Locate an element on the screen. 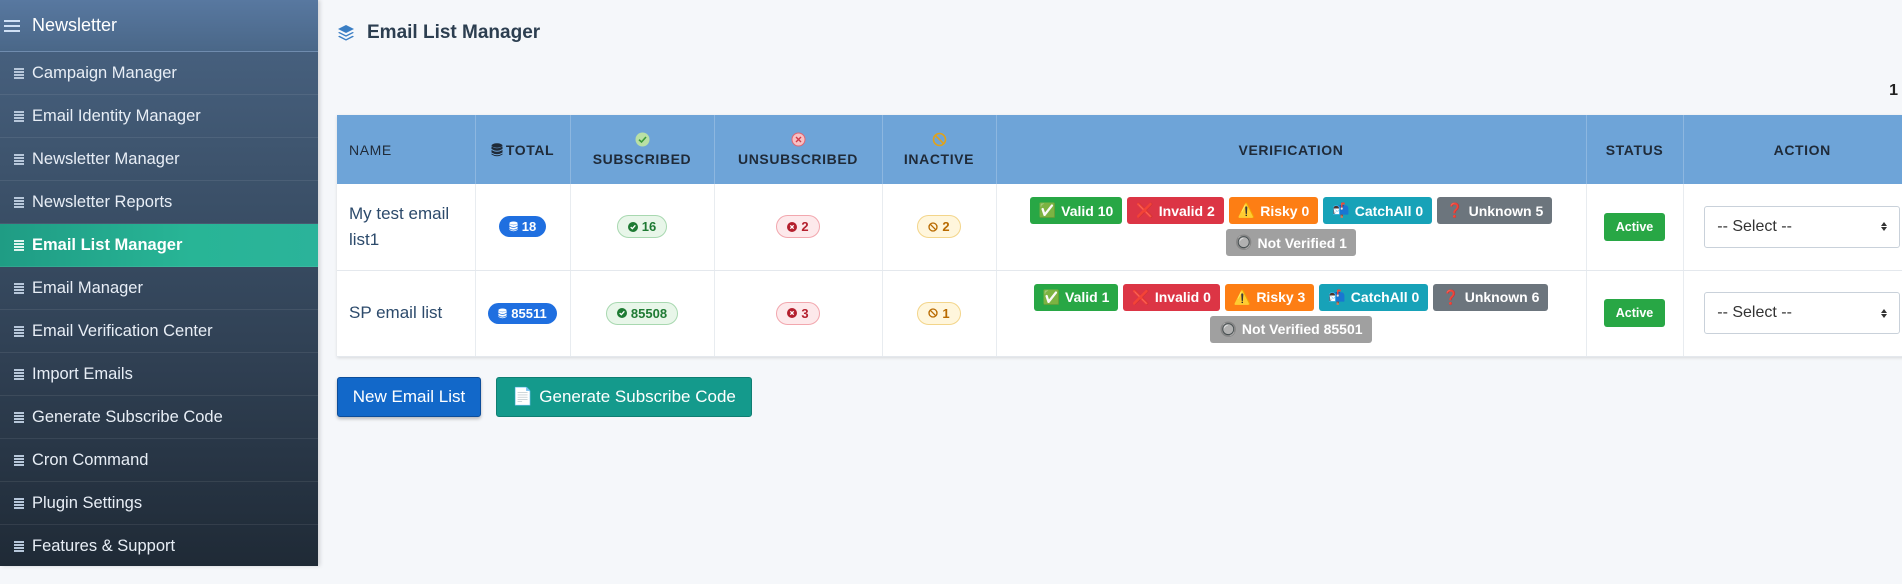 This screenshot has width=1902, height=584. new-email-list-button: New Email List is located at coordinates (409, 397).